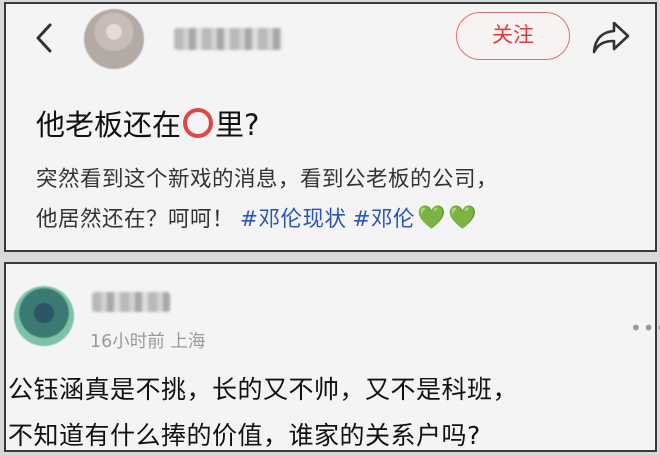  I want to click on author-name-blurred, so click(228, 39).